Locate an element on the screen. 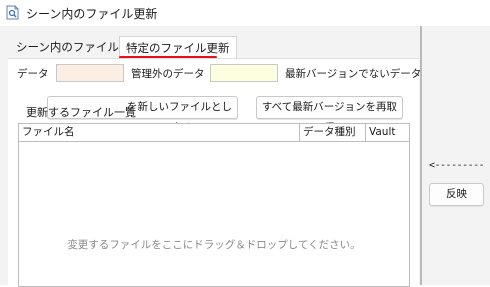 The image size is (490, 287). legend-unmanaged-swatch is located at coordinates (244, 73).